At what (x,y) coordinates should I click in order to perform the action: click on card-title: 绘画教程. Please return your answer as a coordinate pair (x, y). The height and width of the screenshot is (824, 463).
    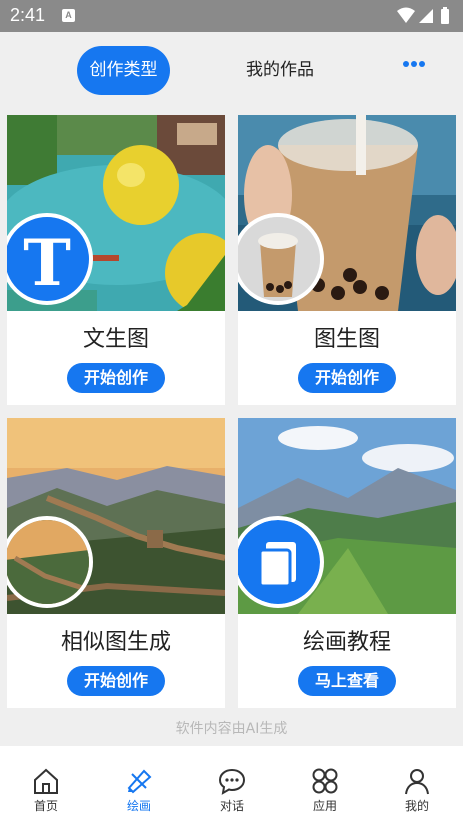
    Looking at the image, I should click on (346, 642).